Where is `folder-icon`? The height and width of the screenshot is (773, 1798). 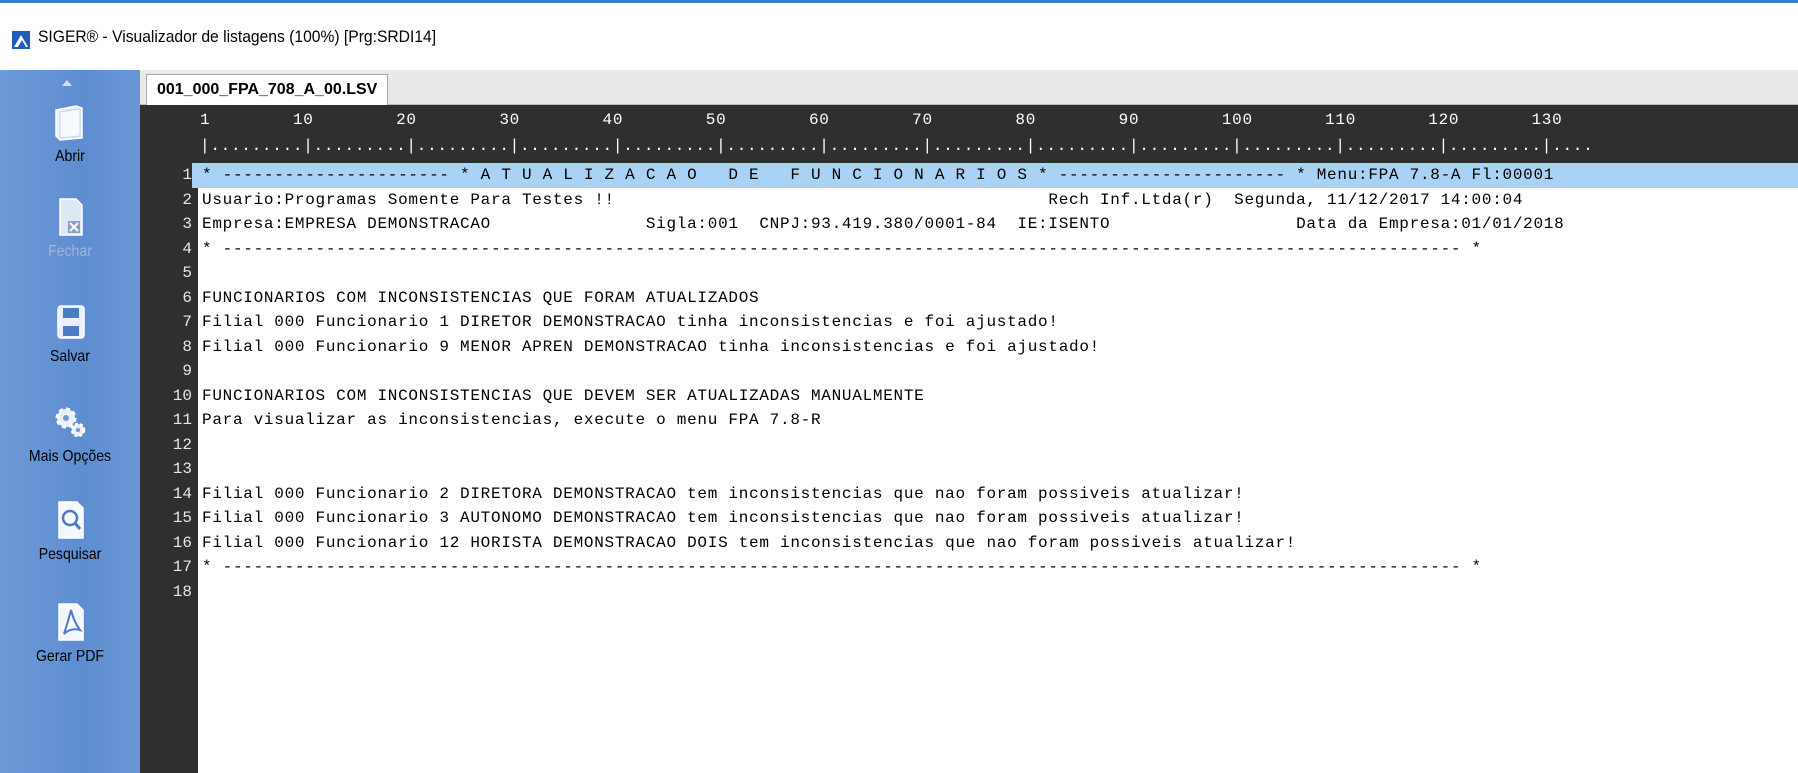 folder-icon is located at coordinates (69, 123).